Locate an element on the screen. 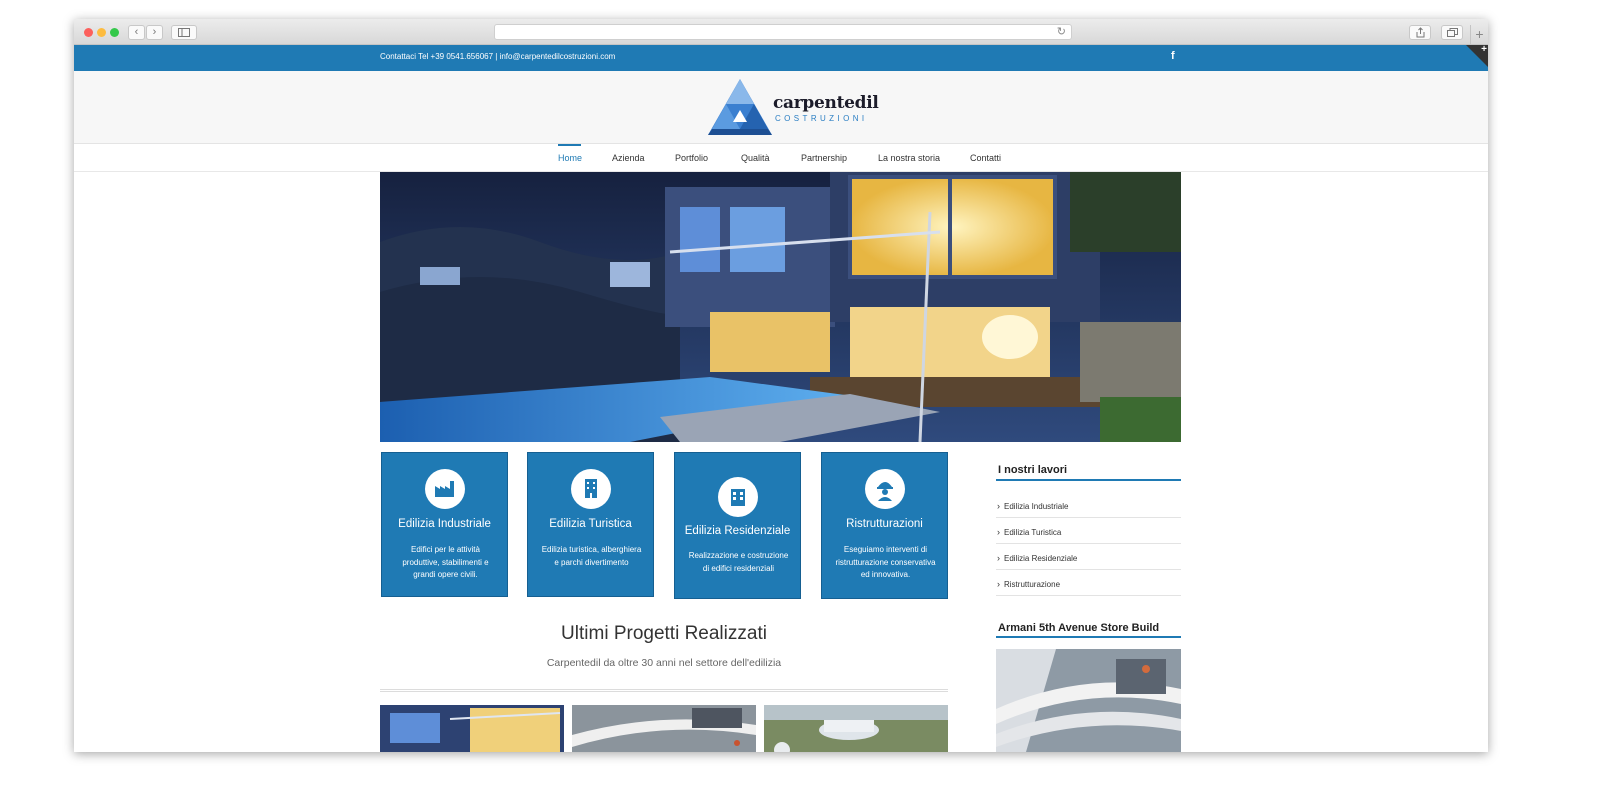 The height and width of the screenshot is (798, 1600). minimize-window-button is located at coordinates (101, 32).